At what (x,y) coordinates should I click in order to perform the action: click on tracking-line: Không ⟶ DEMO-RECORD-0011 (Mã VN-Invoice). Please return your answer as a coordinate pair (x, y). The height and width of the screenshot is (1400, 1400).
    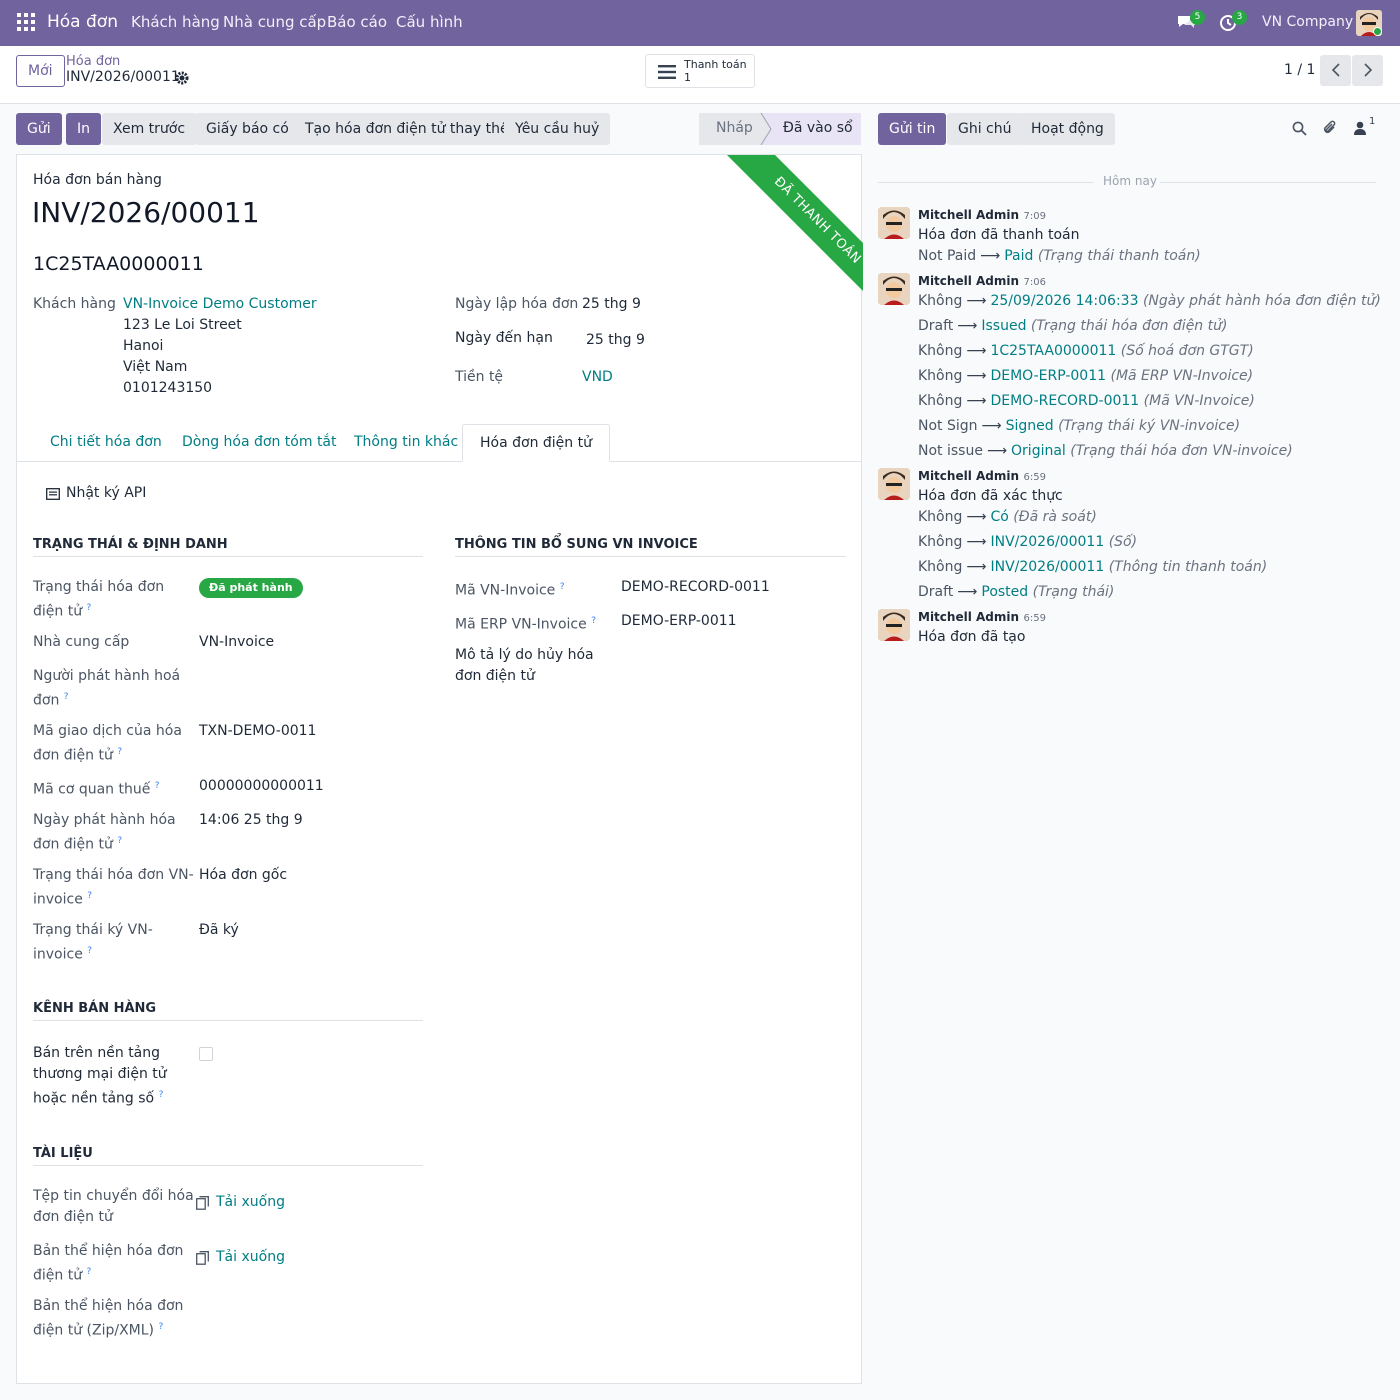
    Looking at the image, I should click on (1086, 401).